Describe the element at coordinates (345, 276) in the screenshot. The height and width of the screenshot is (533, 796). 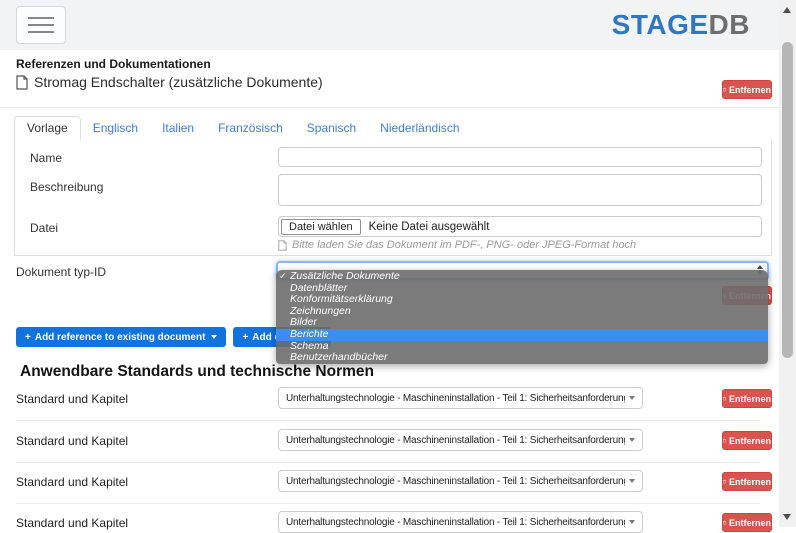
I see `dropdown-option-label: Zusätzliche Dokumente` at that location.